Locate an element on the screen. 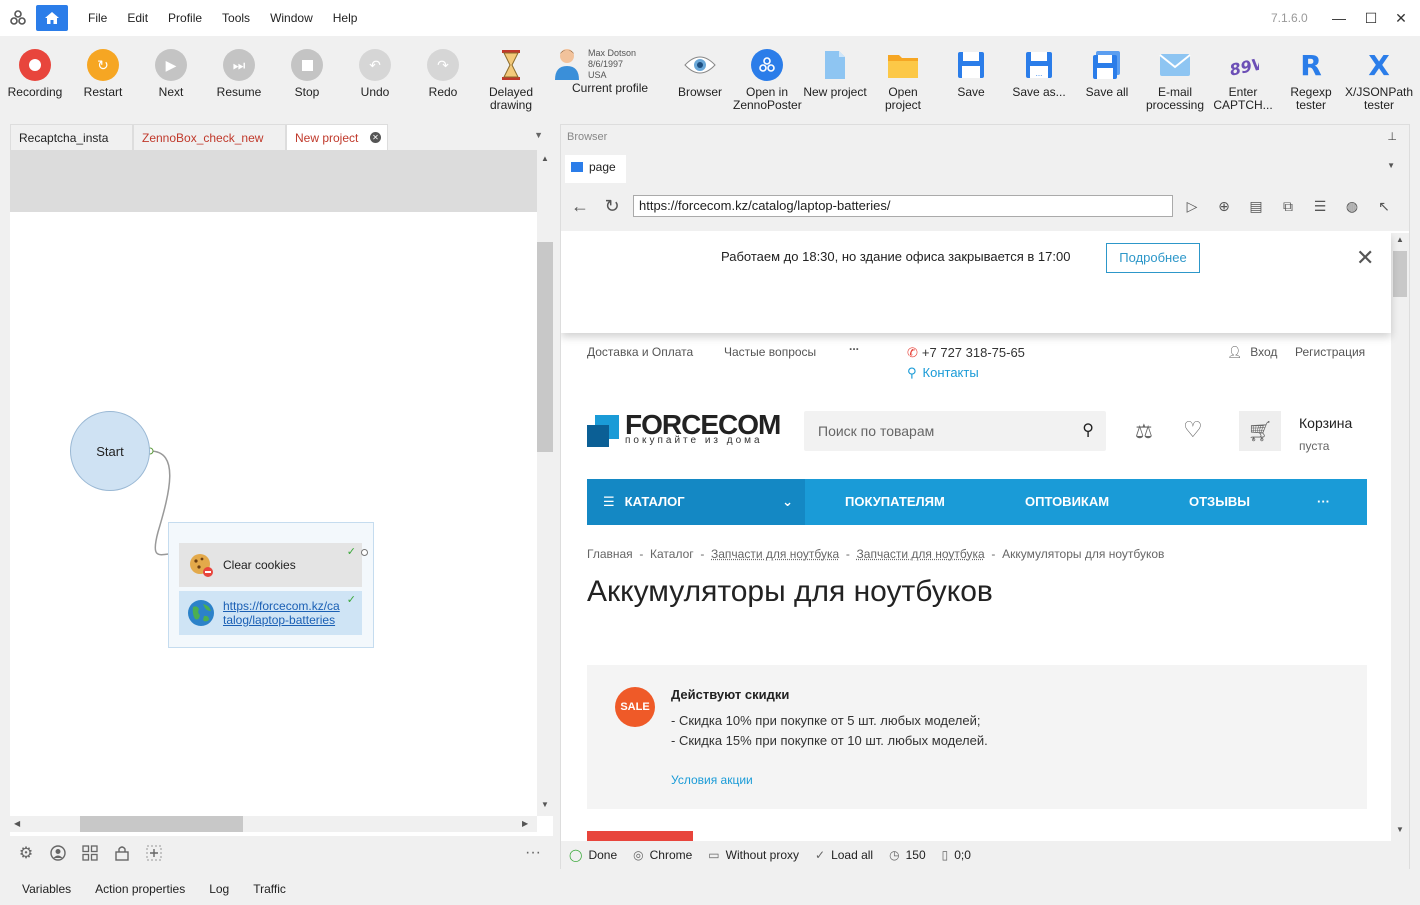 The height and width of the screenshot is (905, 1420). contacts-link: ⚲ Контакты is located at coordinates (943, 373).